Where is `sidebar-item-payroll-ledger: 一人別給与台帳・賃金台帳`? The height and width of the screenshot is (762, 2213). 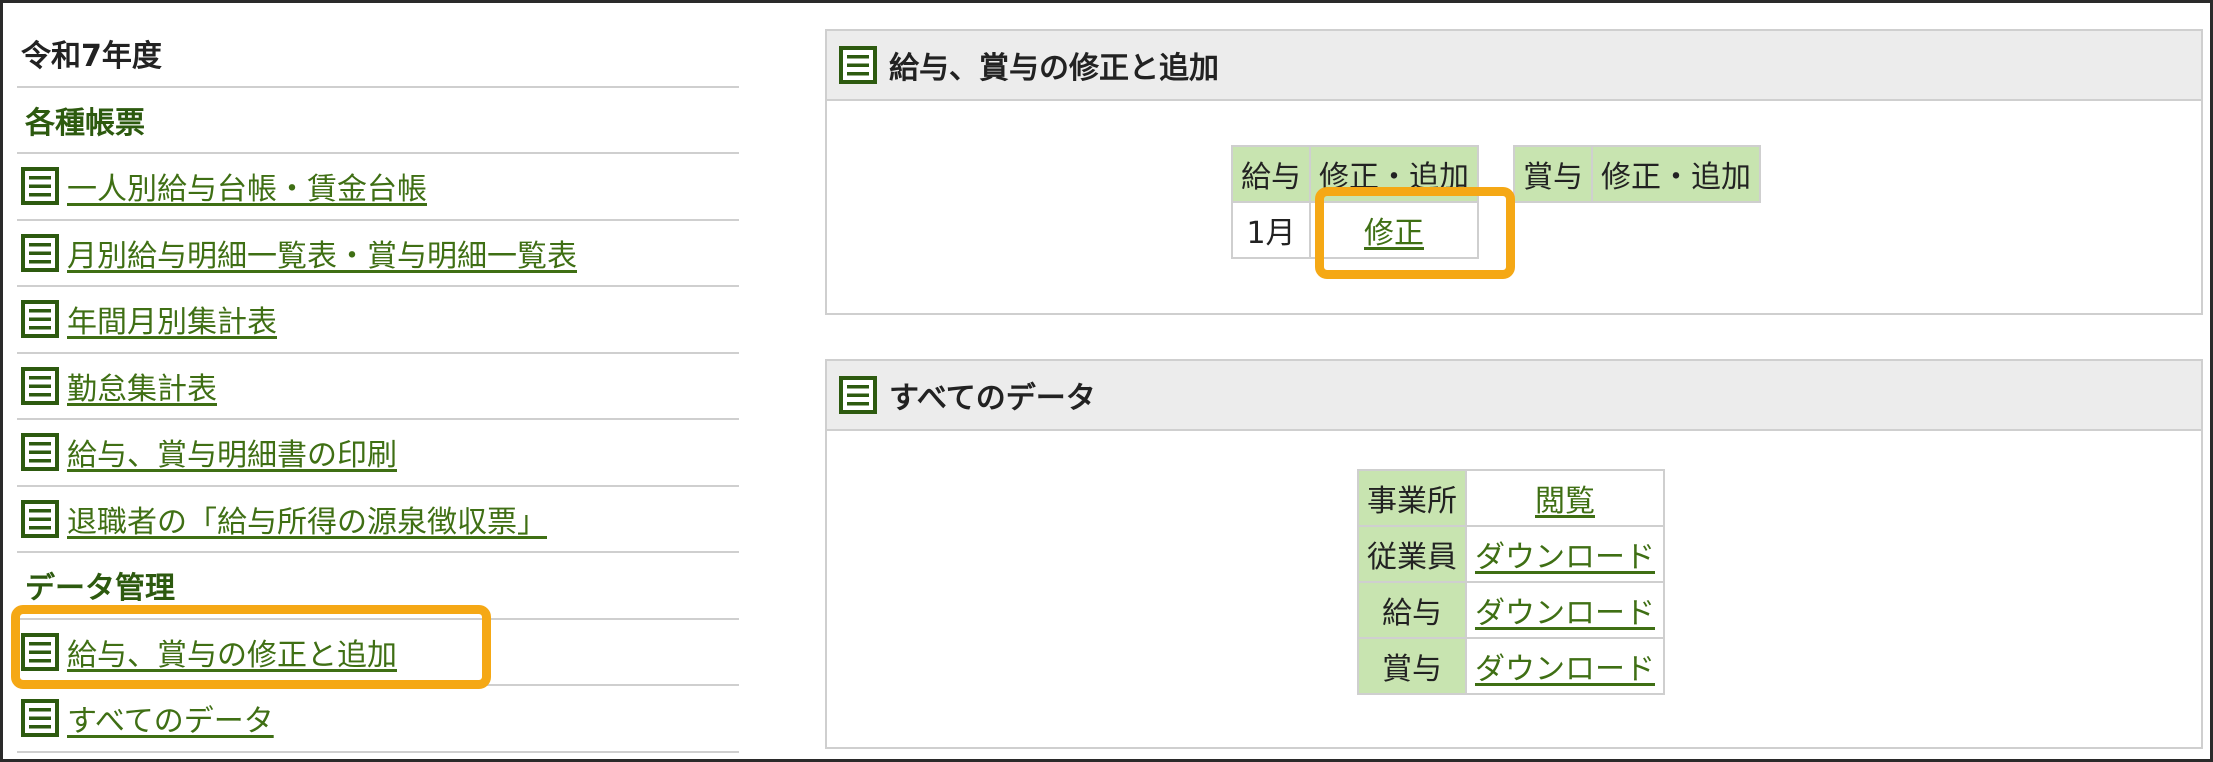 sidebar-item-payroll-ledger: 一人別給与台帳・賃金台帳 is located at coordinates (378, 187).